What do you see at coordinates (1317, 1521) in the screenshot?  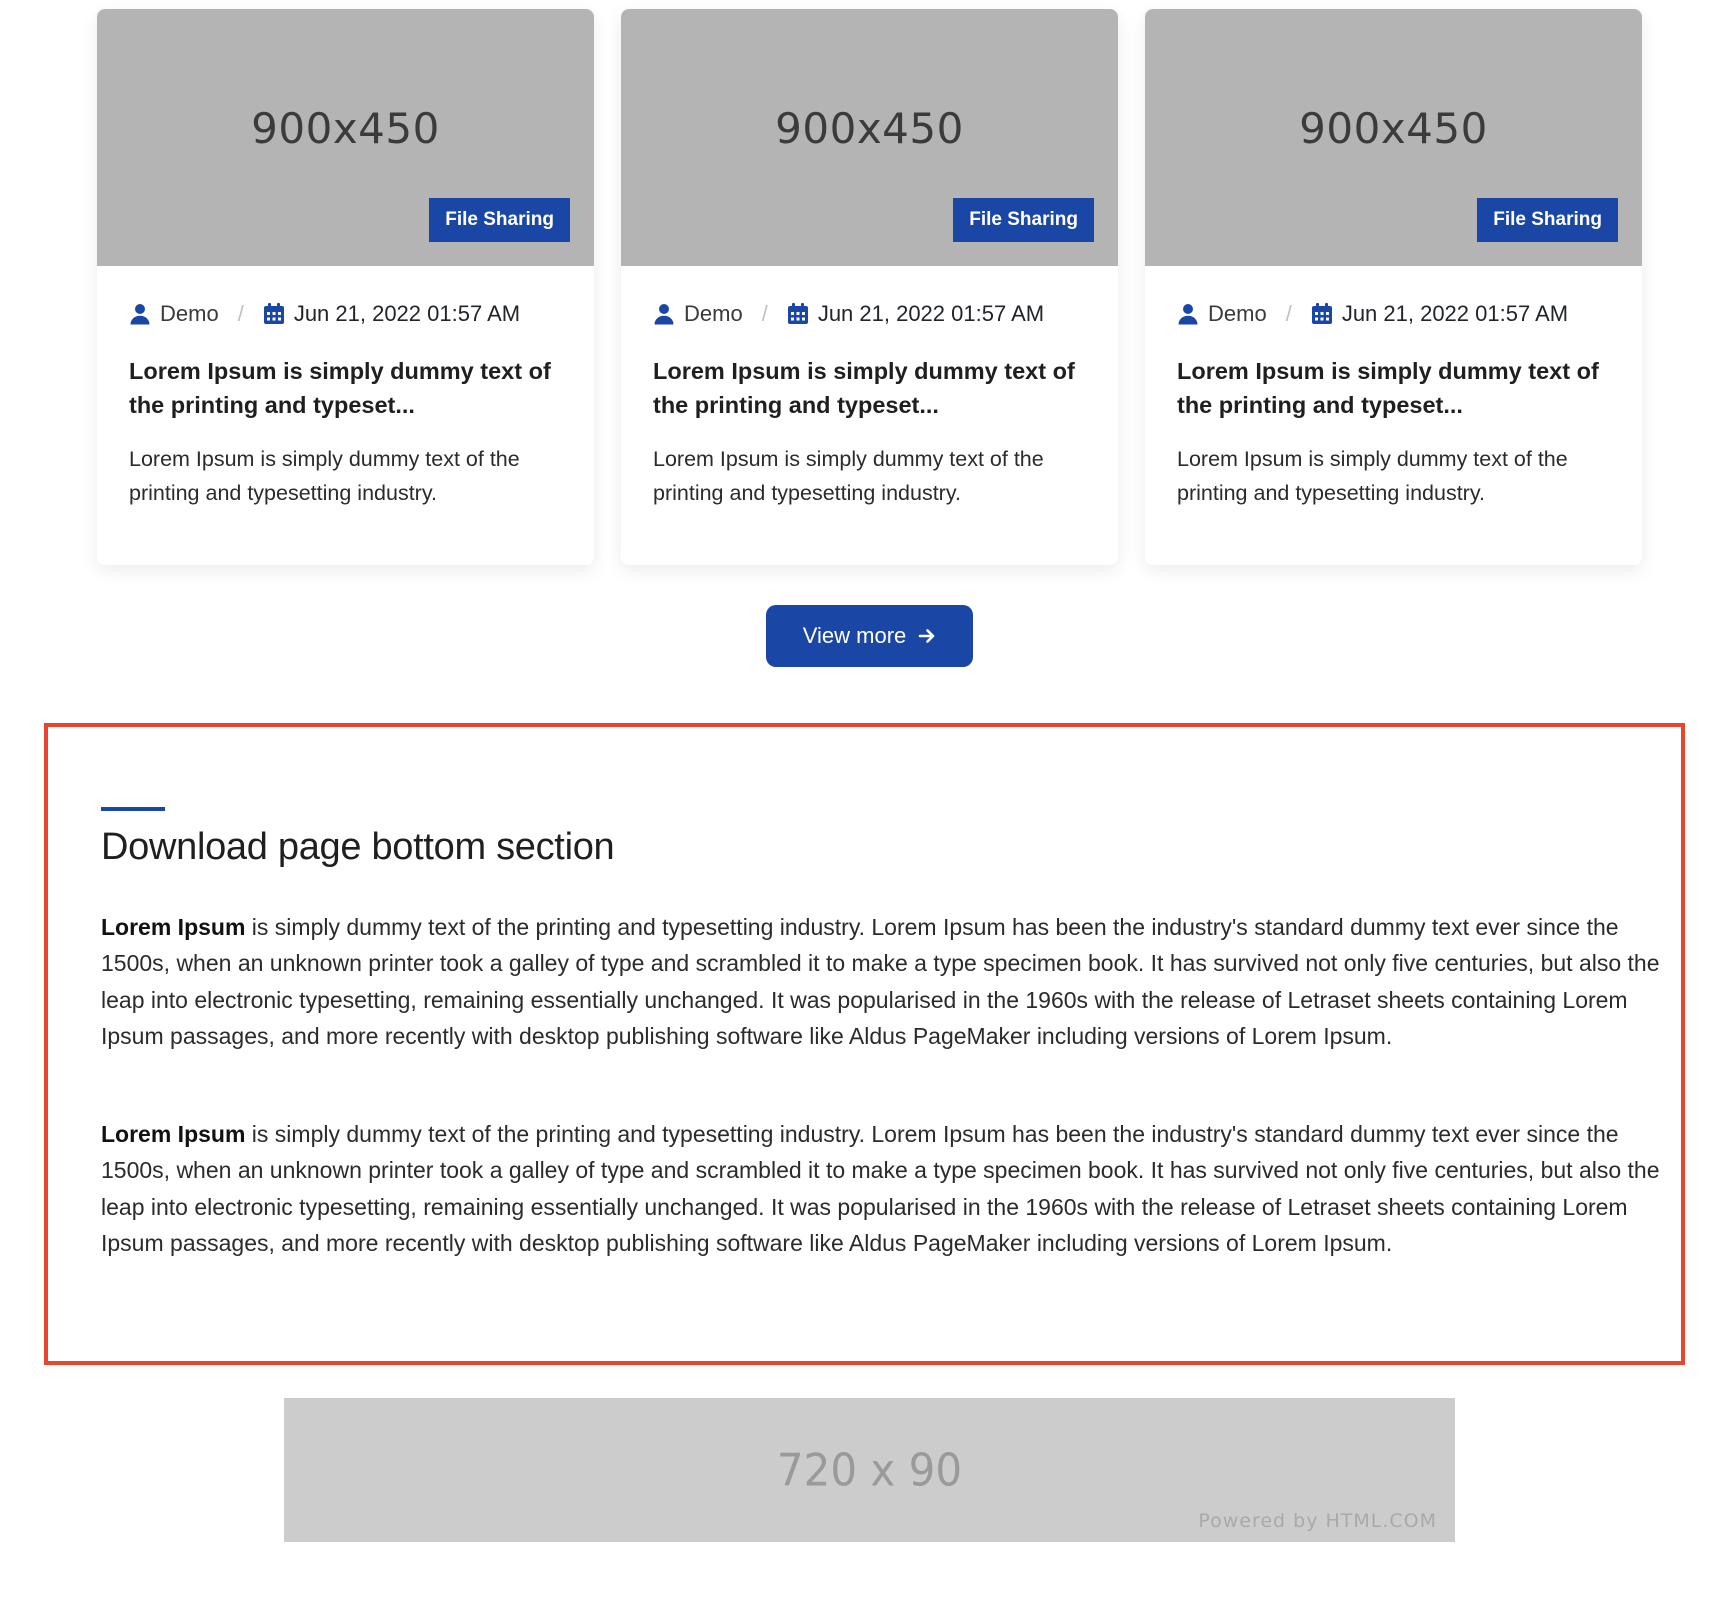 I see `ad-powered-by-text: Powered by HTML.COM` at bounding box center [1317, 1521].